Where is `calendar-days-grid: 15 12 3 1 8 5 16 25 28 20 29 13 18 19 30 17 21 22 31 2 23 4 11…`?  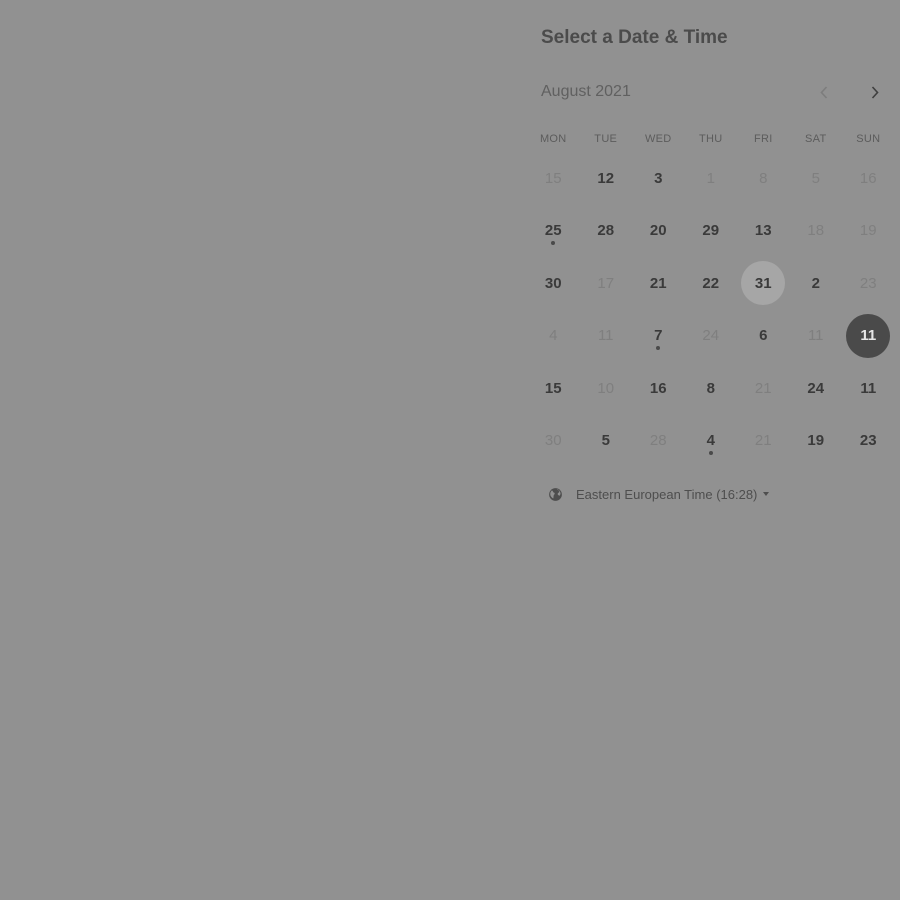 calendar-days-grid: 15 12 3 1 8 5 16 25 28 20 29 13 18 19 30 17 21 22 31 2 23 4 11… is located at coordinates (711, 309).